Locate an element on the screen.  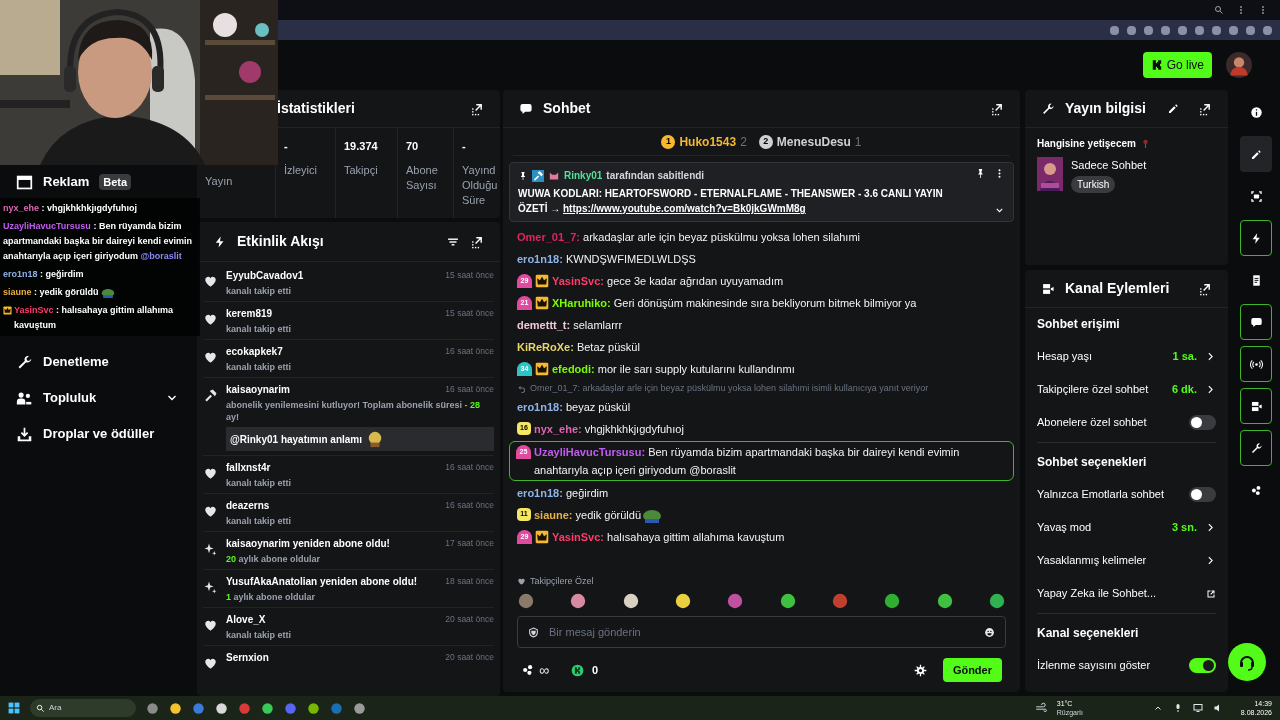
category-name: Sadece Sohbet is located at coordinates (1109, 165).